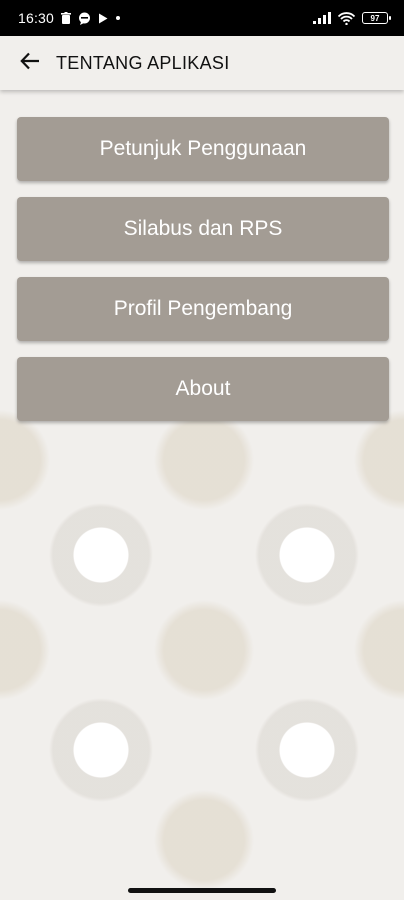  What do you see at coordinates (202, 18) in the screenshot?
I see `status-bar: 16:30 97` at bounding box center [202, 18].